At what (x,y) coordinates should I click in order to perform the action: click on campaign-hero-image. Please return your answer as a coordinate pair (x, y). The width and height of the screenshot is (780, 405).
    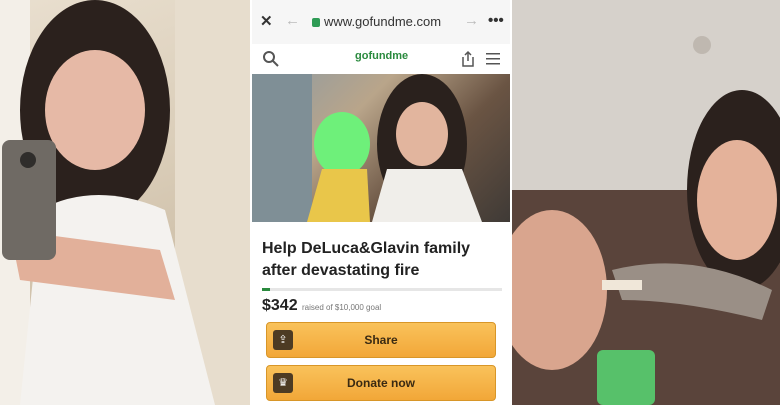
    Looking at the image, I should click on (381, 148).